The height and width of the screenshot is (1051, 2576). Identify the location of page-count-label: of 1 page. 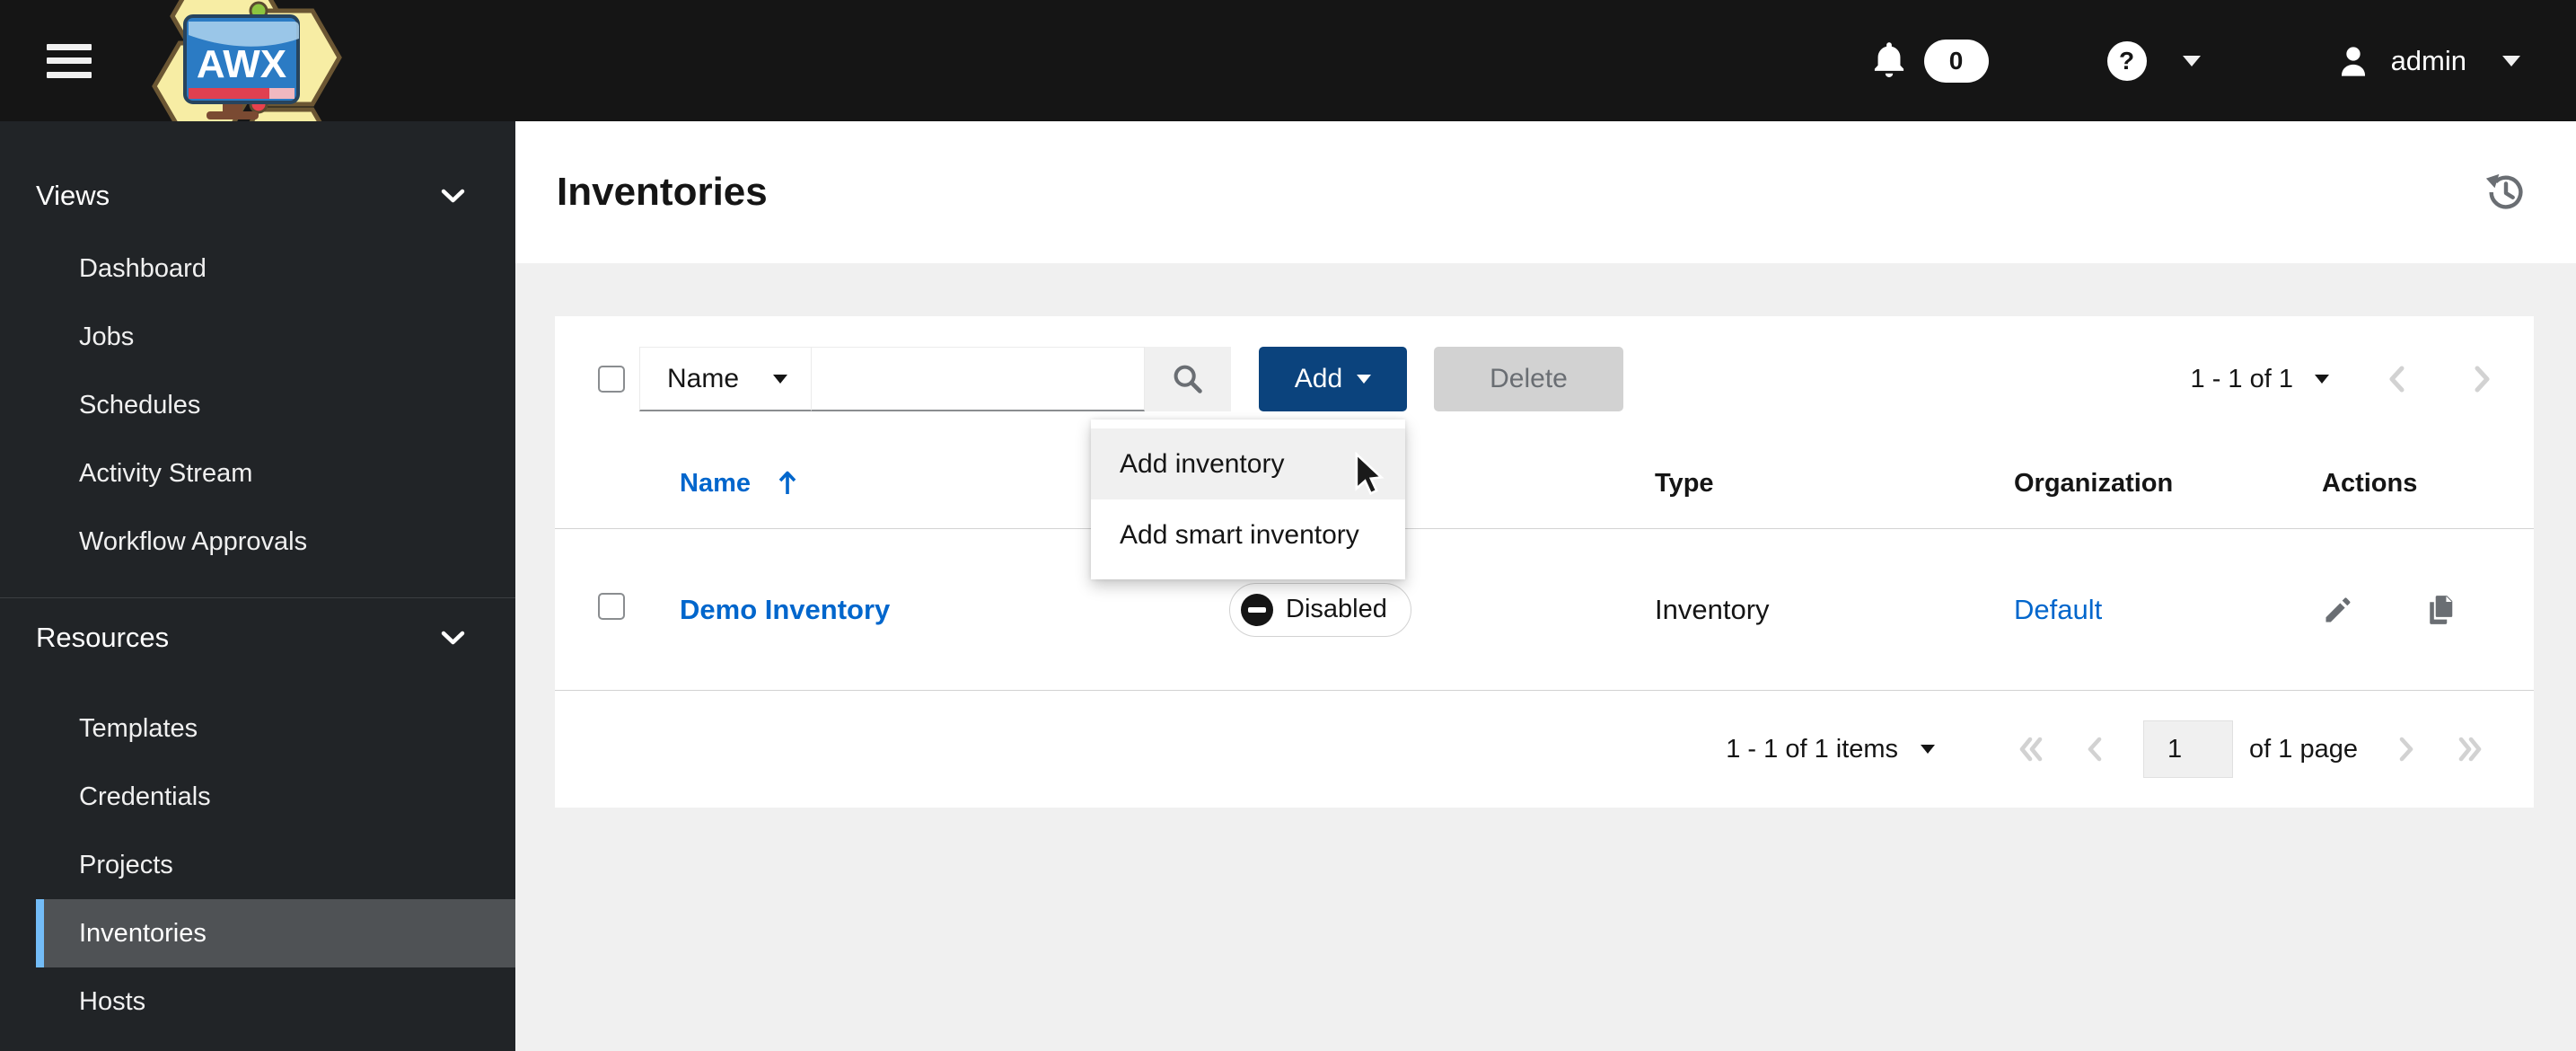
(2303, 749).